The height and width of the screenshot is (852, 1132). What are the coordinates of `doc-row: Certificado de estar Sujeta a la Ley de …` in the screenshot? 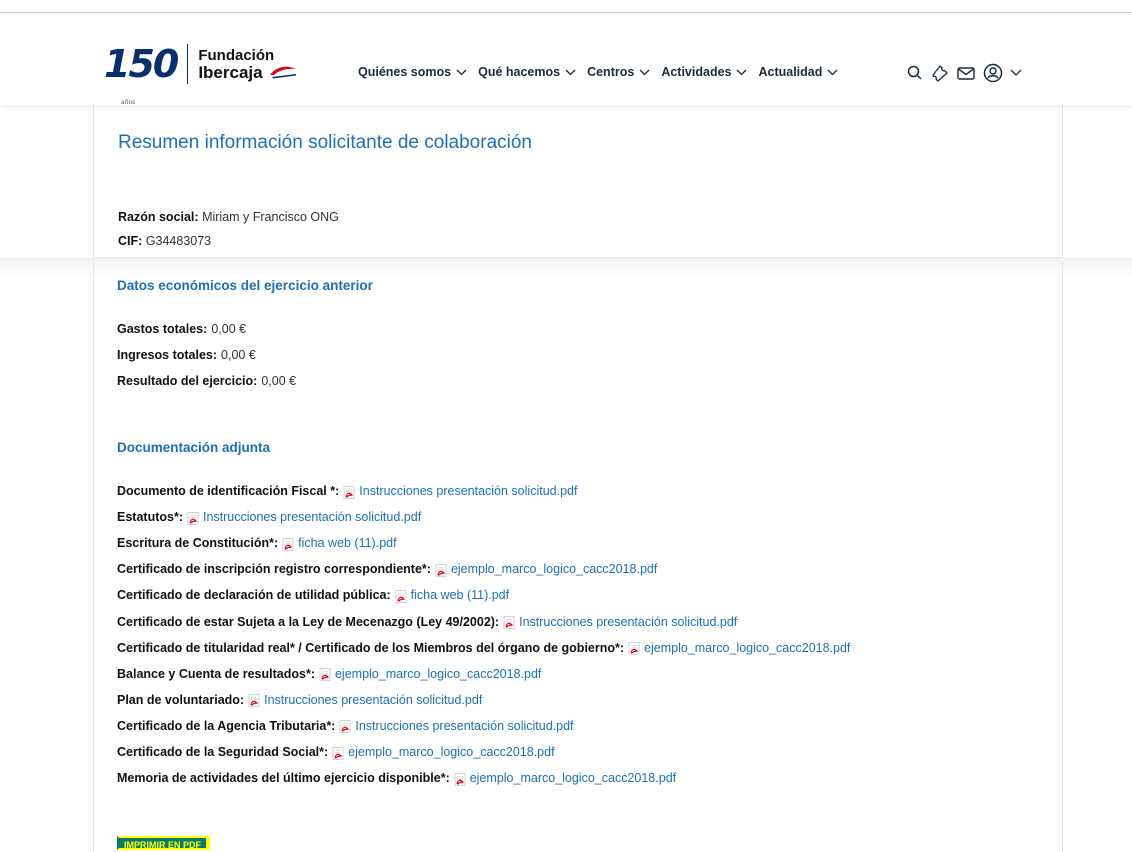 It's located at (427, 622).